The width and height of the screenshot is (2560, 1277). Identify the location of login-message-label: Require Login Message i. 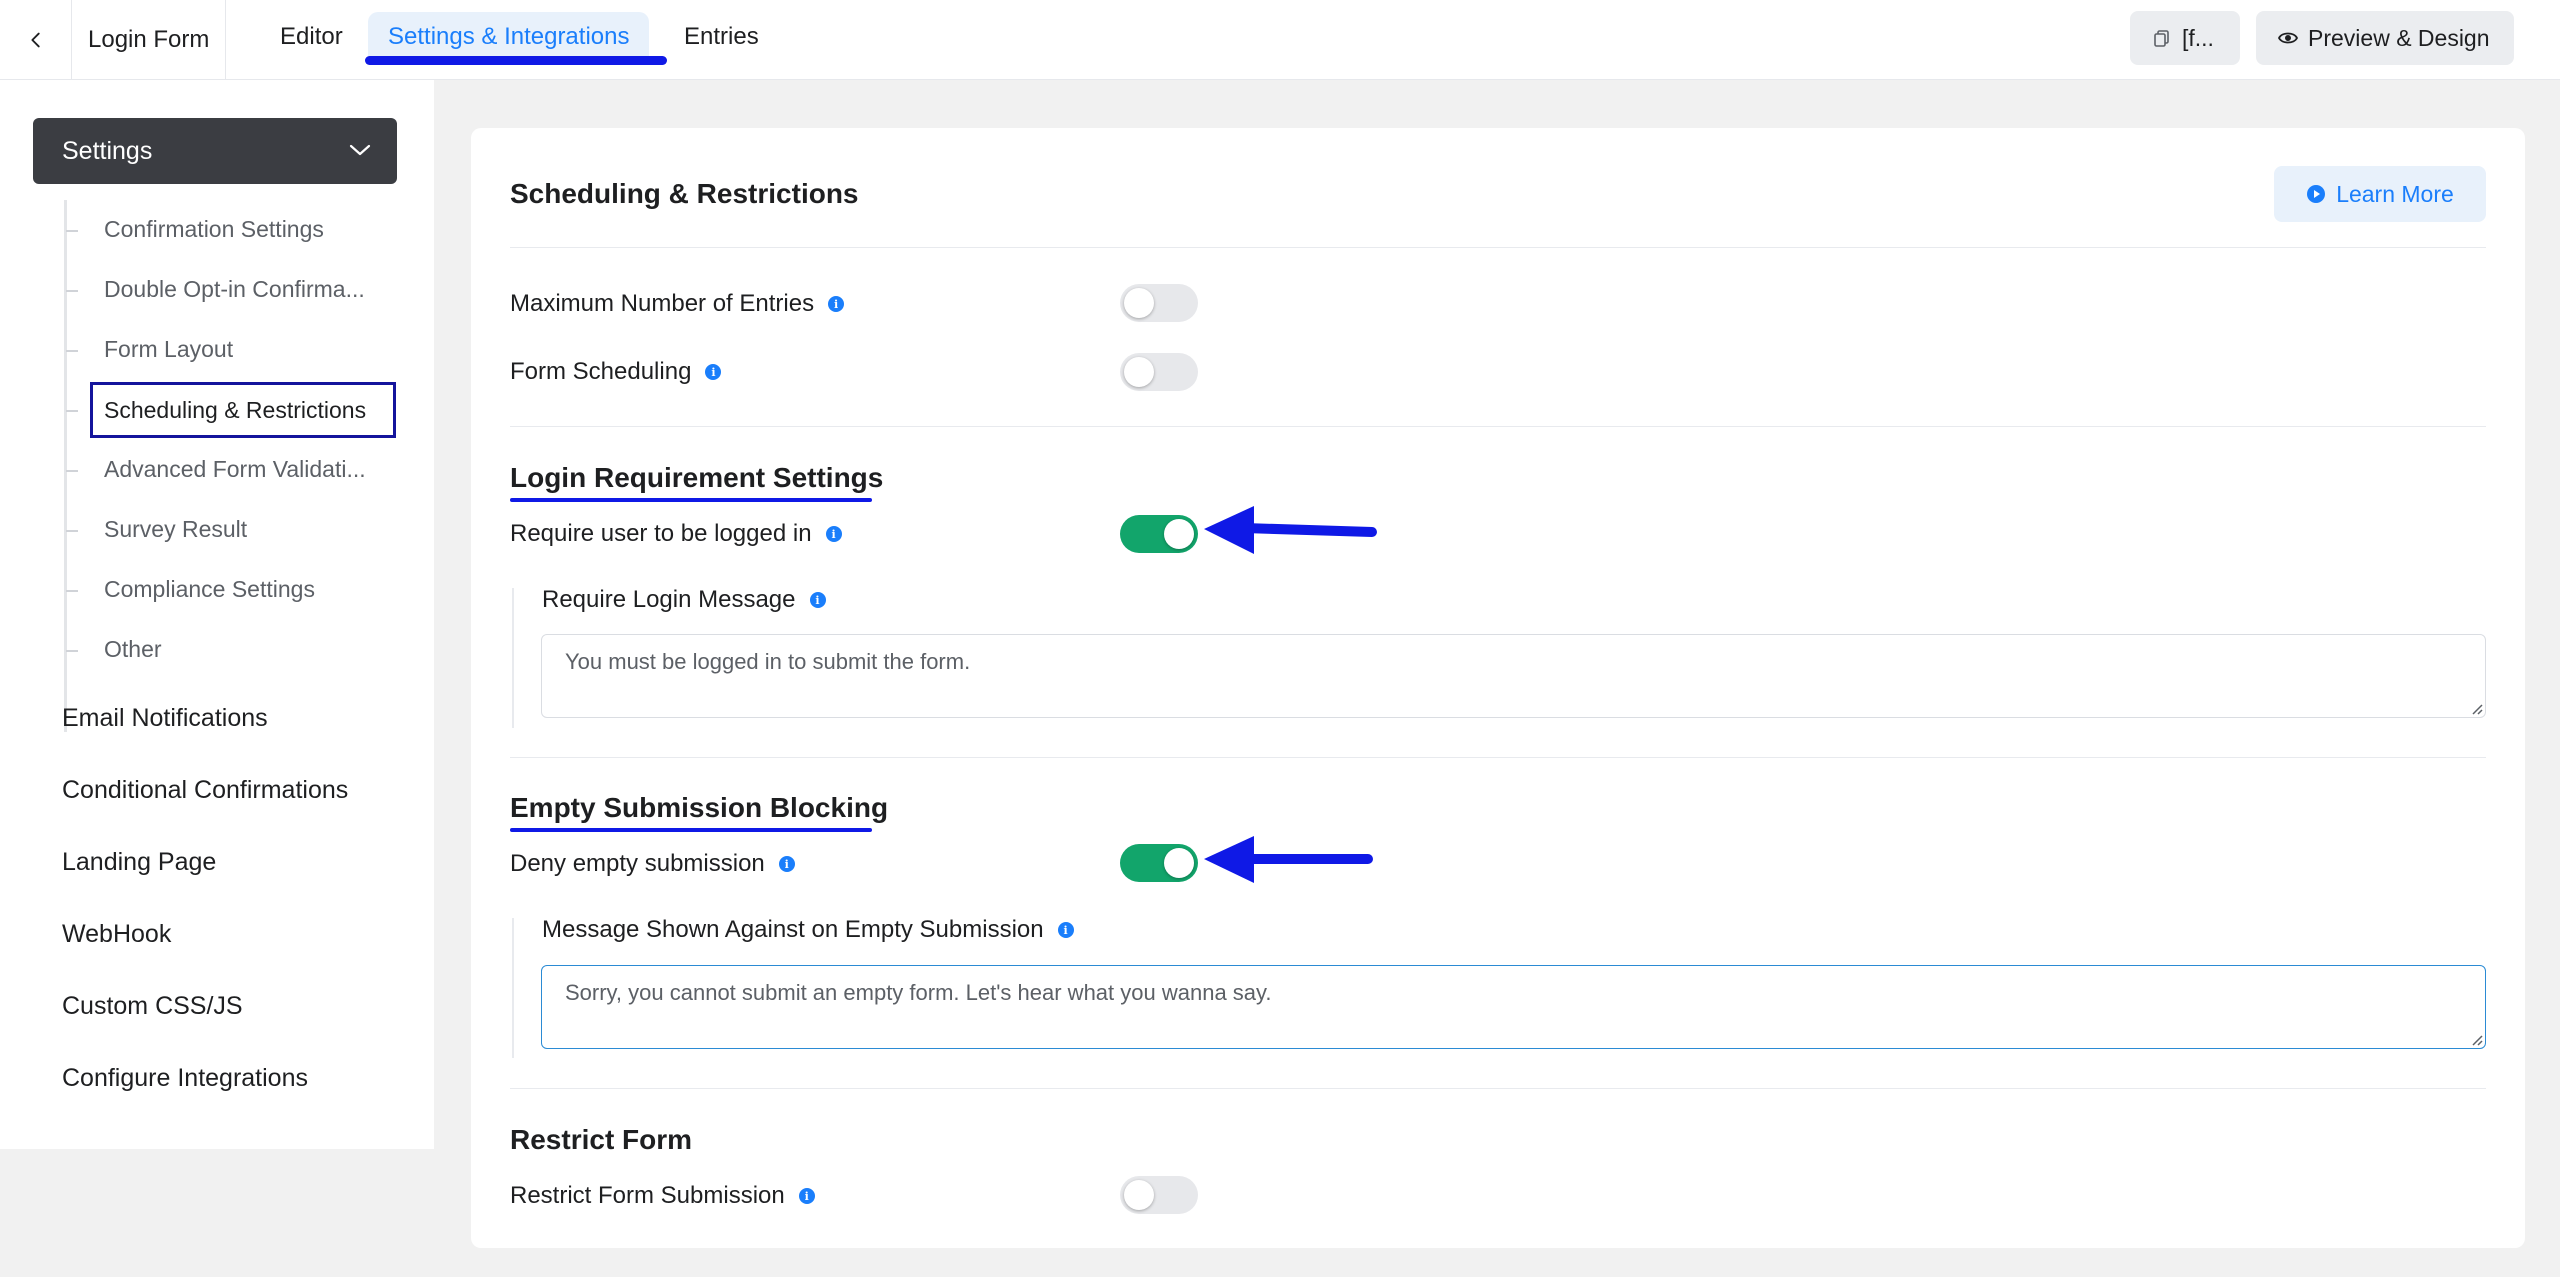
(684, 600).